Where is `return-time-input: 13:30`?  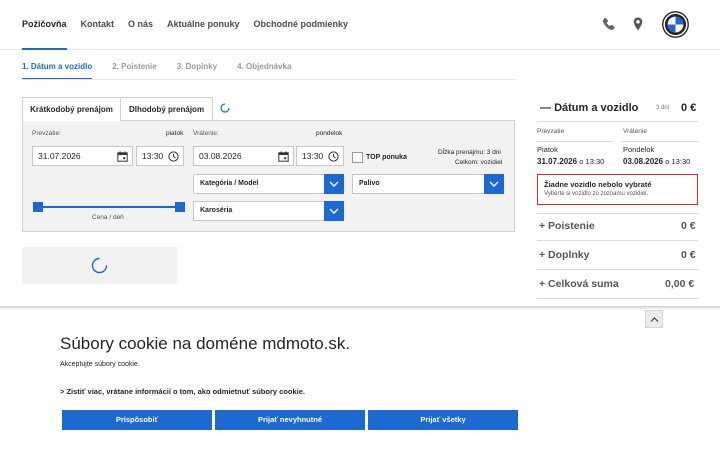 return-time-input: 13:30 is located at coordinates (320, 156).